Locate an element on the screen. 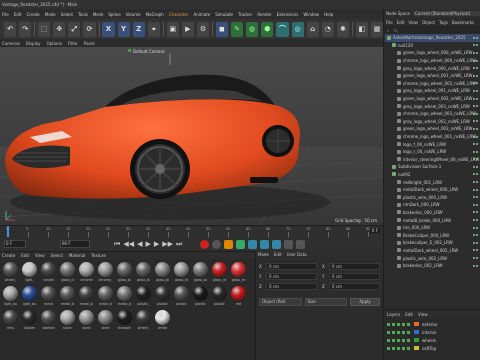  material-menu-material: Material is located at coordinates (77, 255).